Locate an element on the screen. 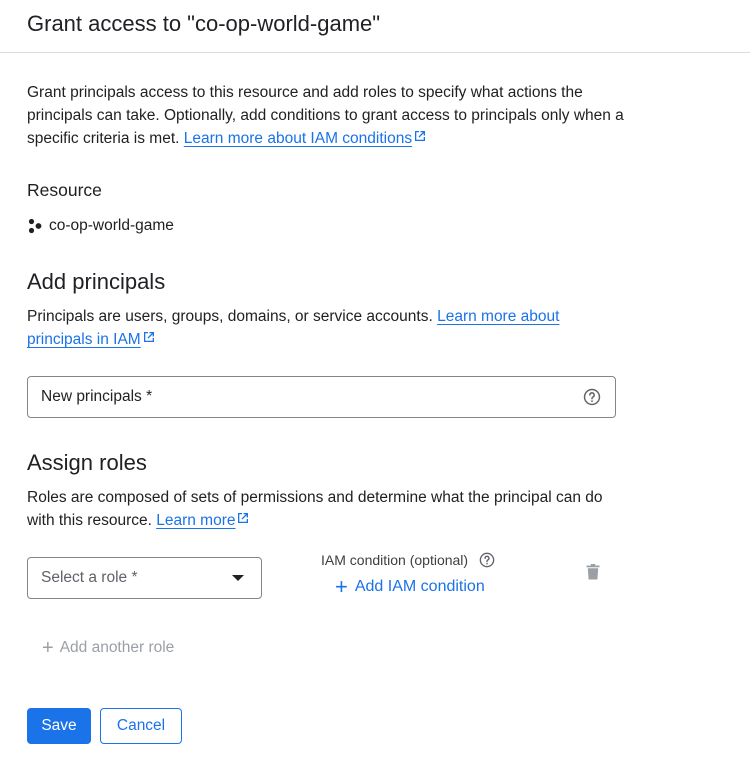  new-principals-field is located at coordinates (321, 397).